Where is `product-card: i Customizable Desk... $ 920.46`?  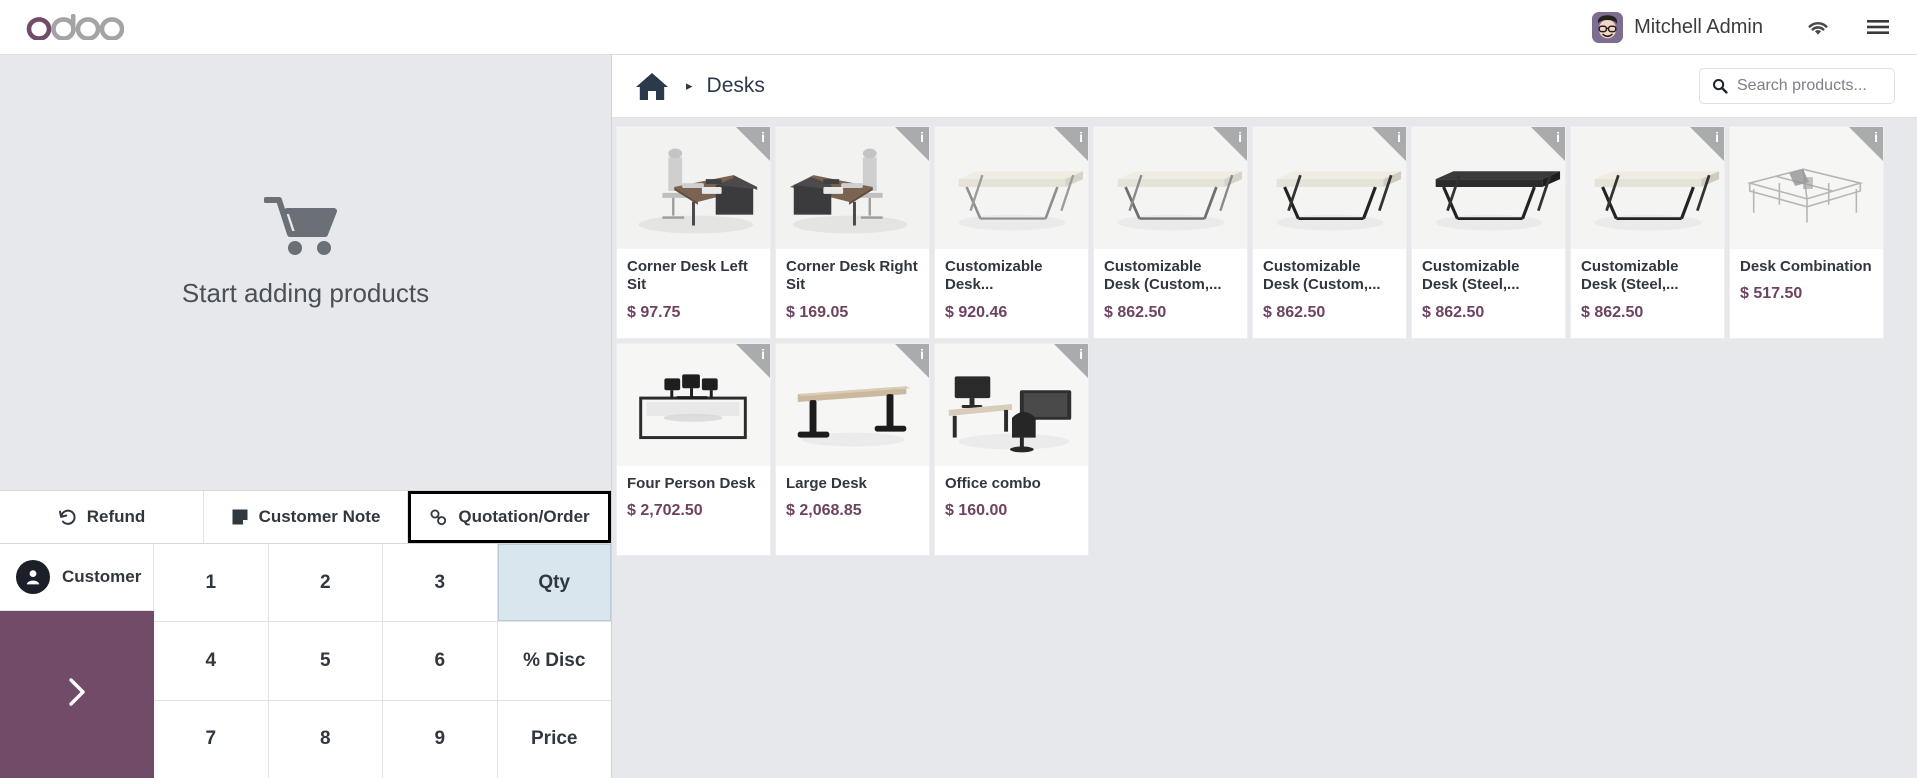 product-card: i Customizable Desk... $ 920.46 is located at coordinates (1011, 232).